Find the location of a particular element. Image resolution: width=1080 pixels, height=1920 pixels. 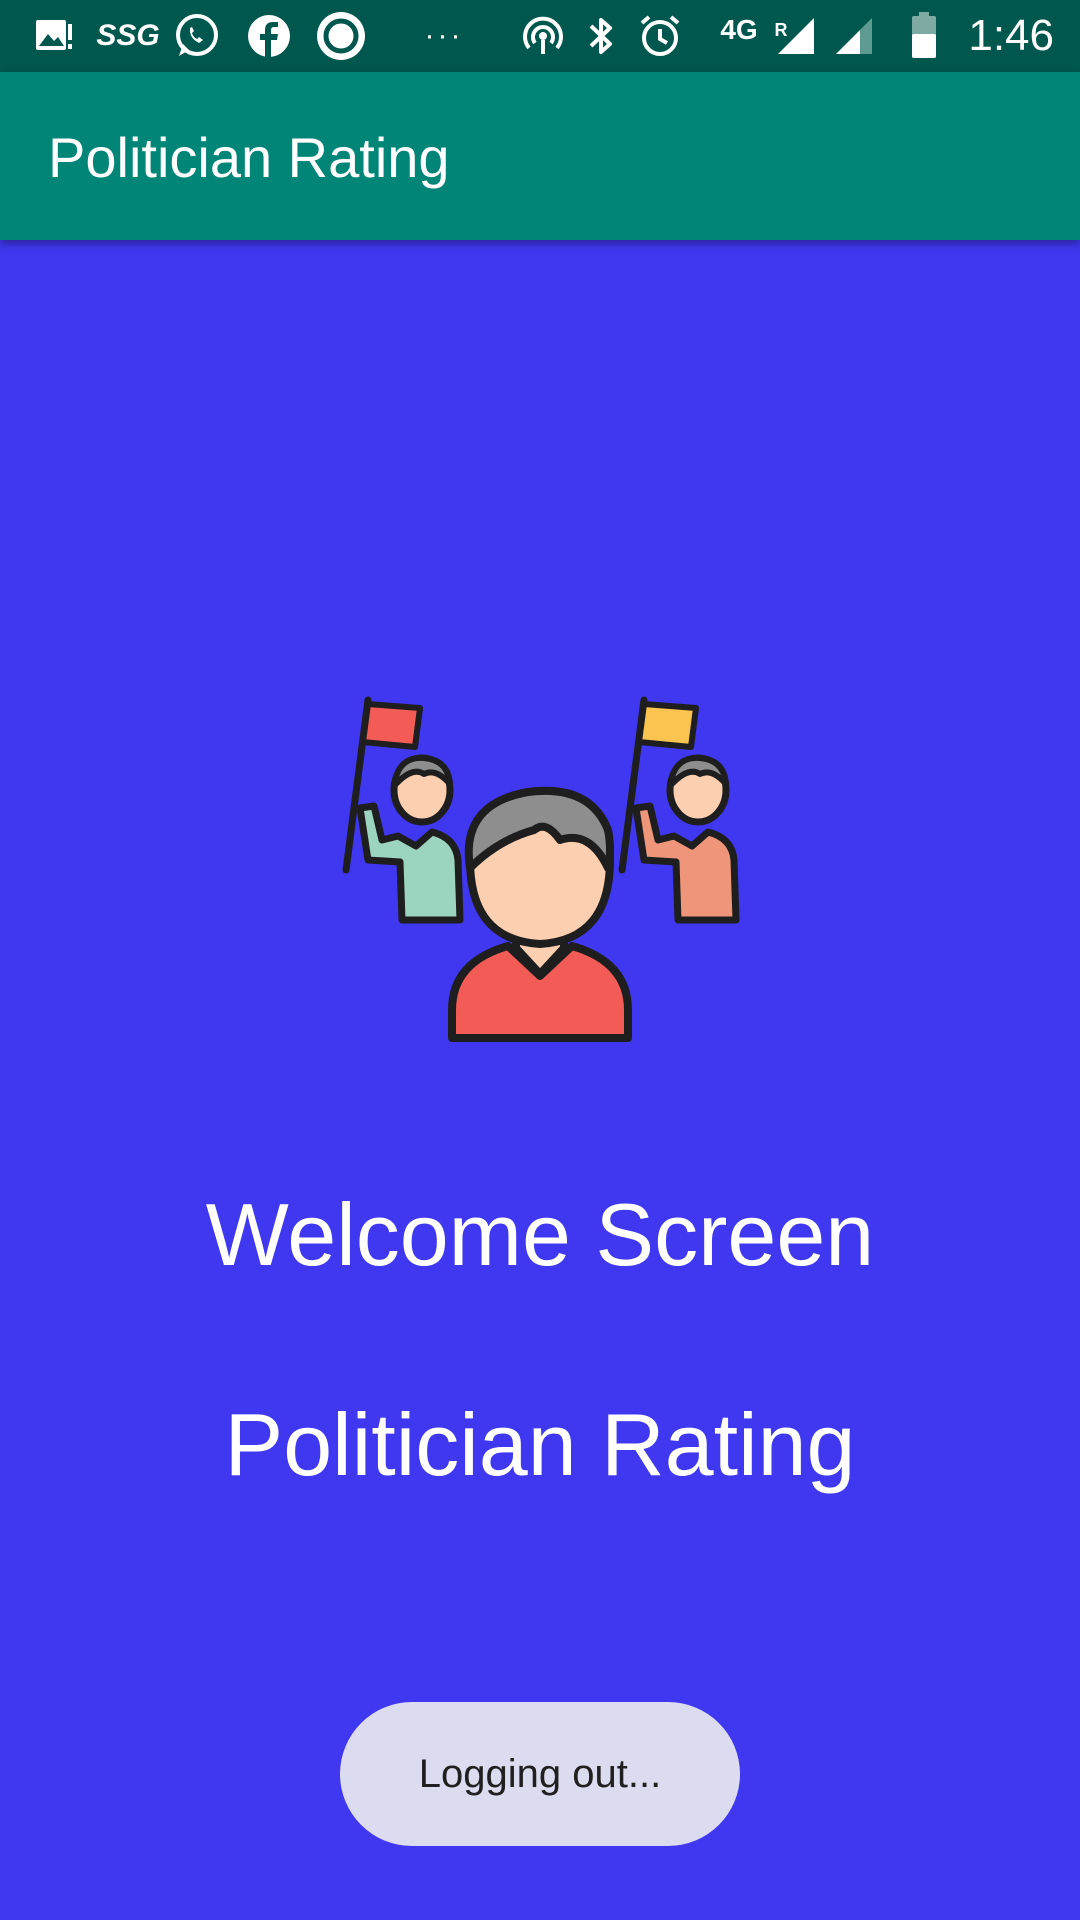

whatsapp-icon is located at coordinates (197, 36).